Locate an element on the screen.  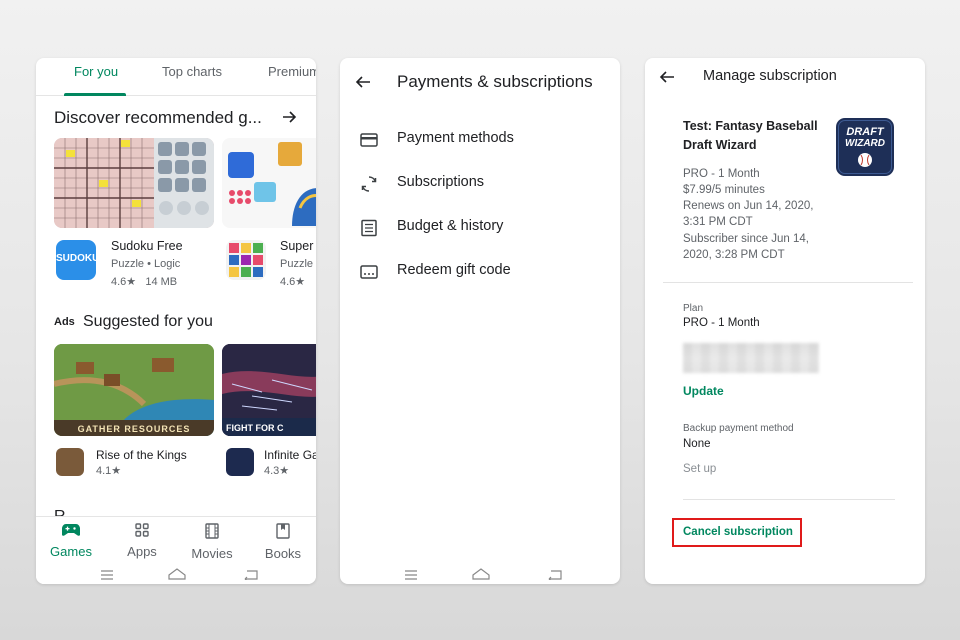
draft-wizard-logo: DRAFT WIZARD is located at coordinates (865, 147).